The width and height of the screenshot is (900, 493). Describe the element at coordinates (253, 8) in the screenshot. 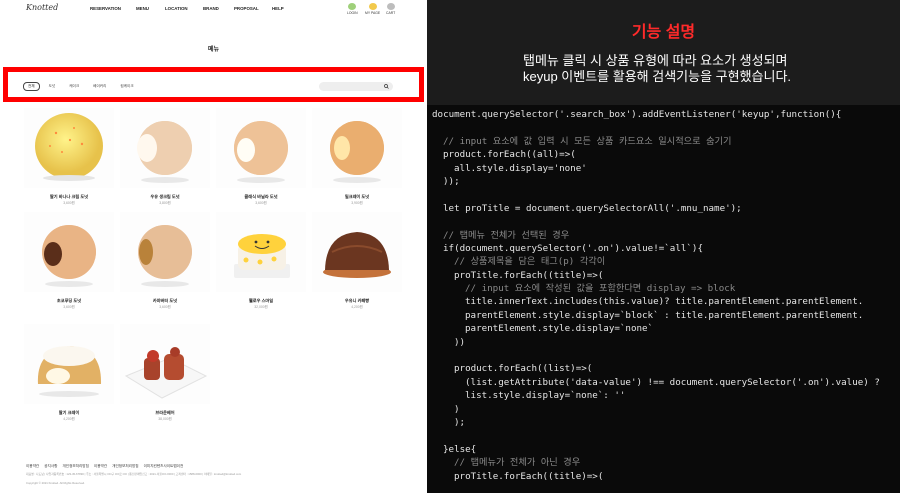

I see `nav-item-proposal: PROPOSAL` at that location.